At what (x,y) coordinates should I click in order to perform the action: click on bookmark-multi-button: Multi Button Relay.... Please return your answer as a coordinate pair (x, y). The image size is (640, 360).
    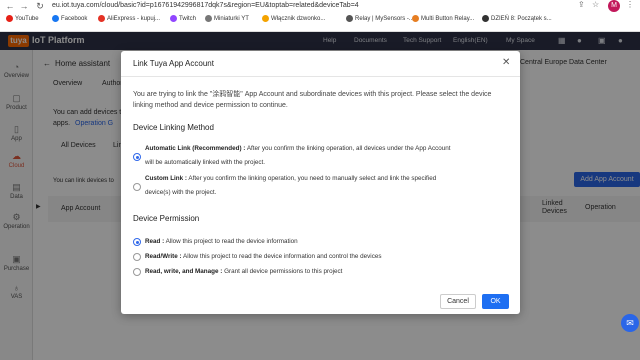
    Looking at the image, I should click on (443, 18).